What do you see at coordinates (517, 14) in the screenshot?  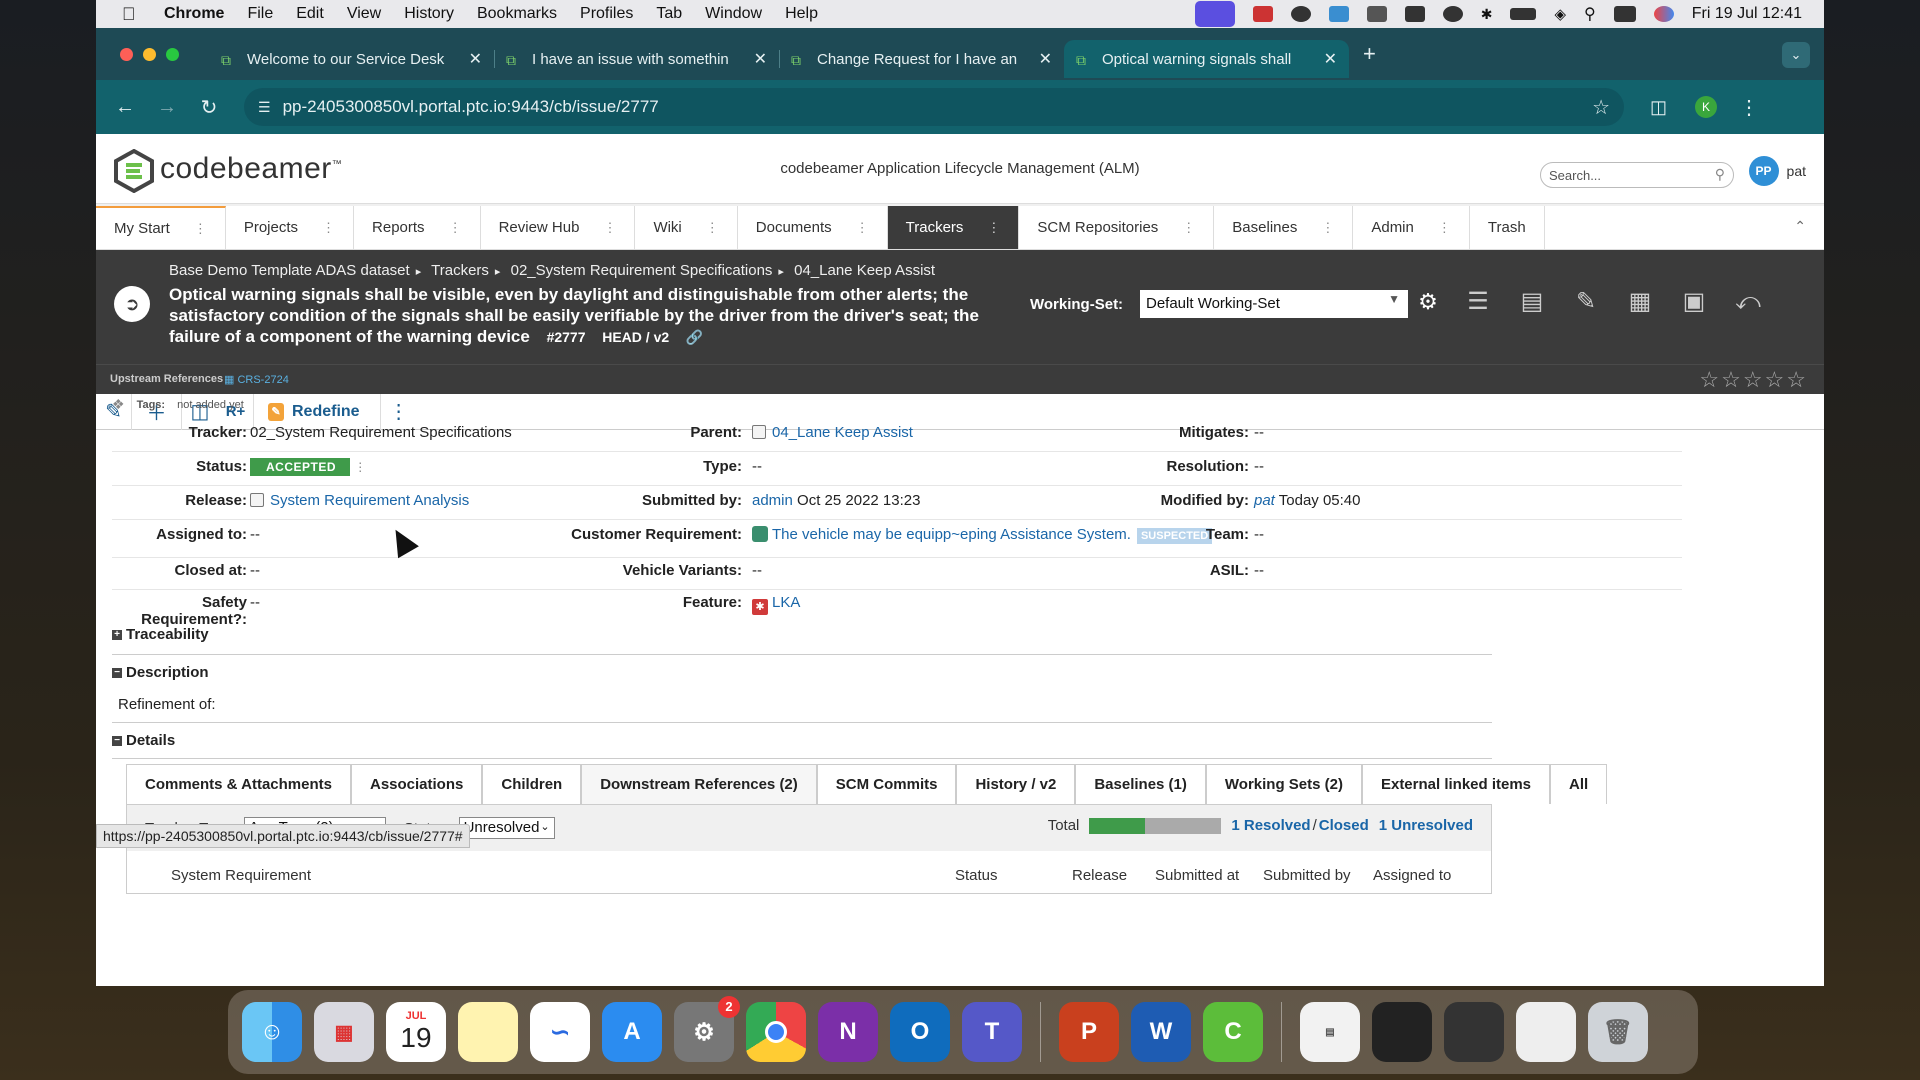 I see `menu-bookmarks: Bookmarks` at bounding box center [517, 14].